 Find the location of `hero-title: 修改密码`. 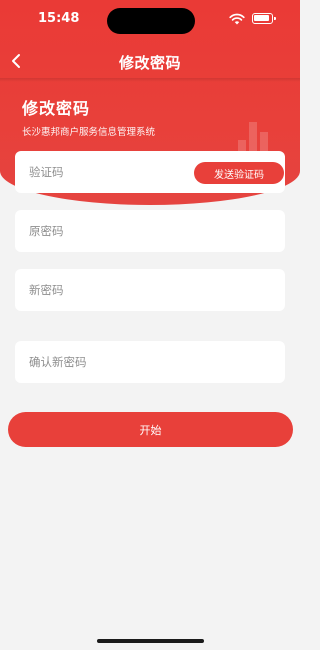

hero-title: 修改密码 is located at coordinates (56, 108).